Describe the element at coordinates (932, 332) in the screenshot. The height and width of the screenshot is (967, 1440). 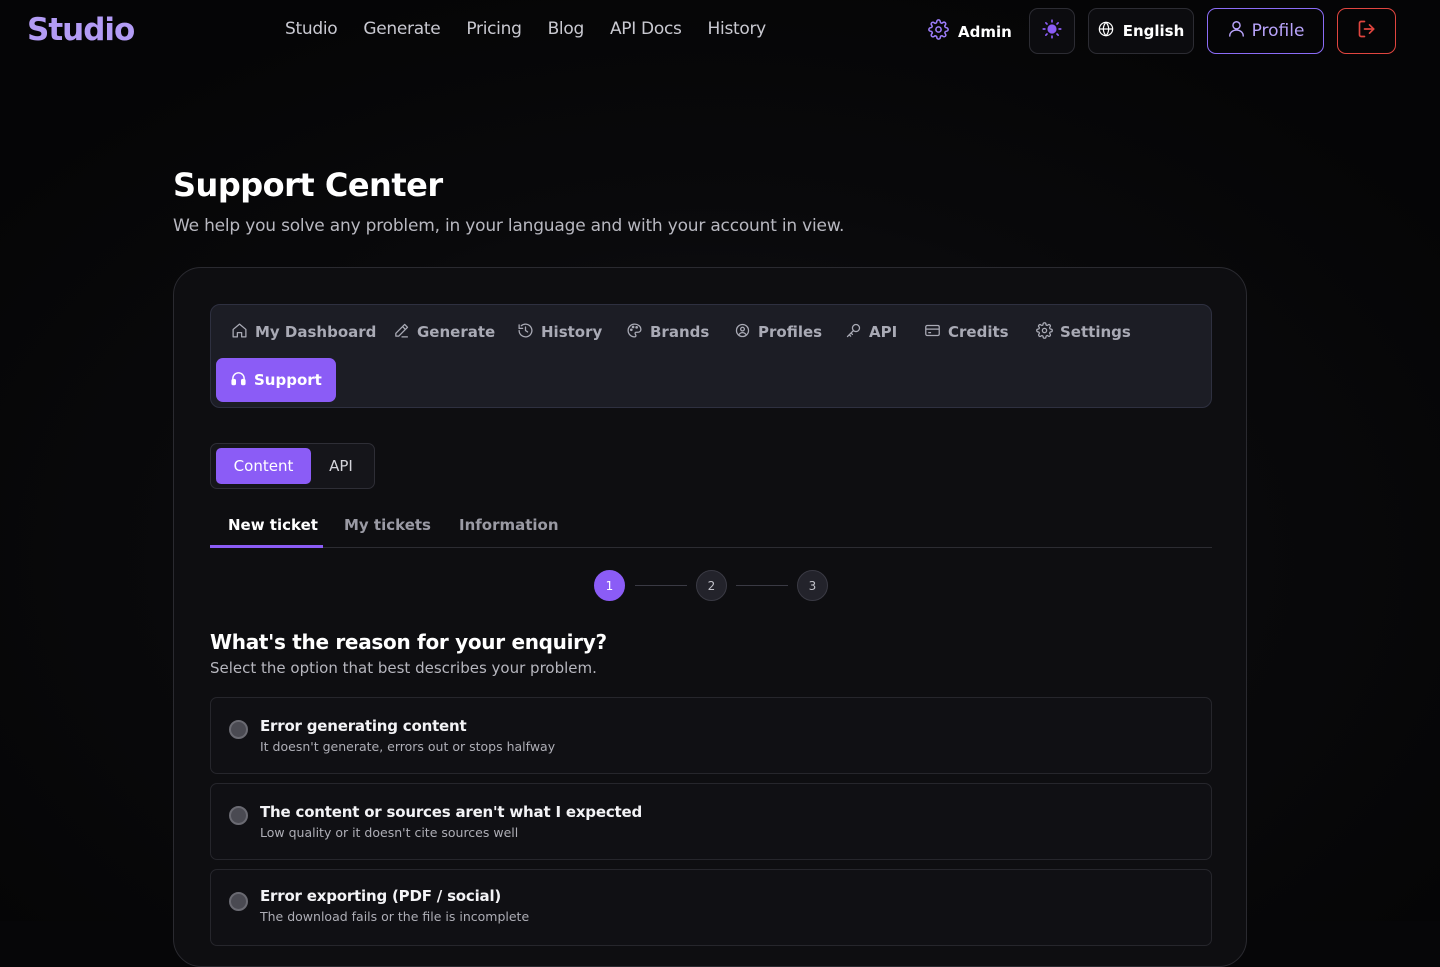
I see `card-icon` at that location.